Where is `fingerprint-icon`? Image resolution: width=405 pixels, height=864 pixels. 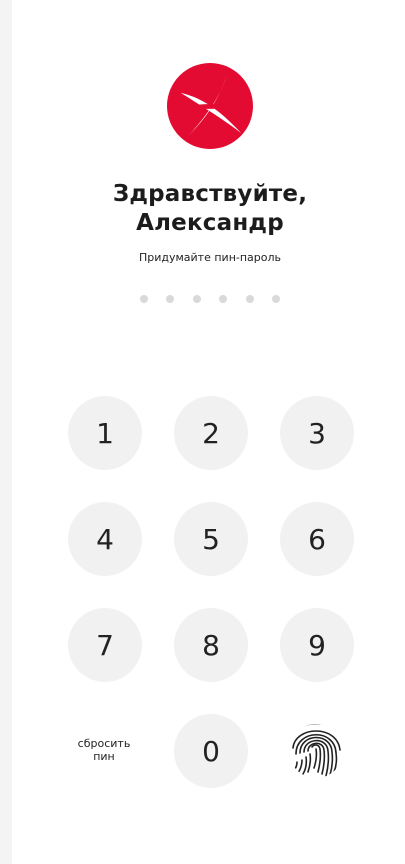 fingerprint-icon is located at coordinates (316, 751).